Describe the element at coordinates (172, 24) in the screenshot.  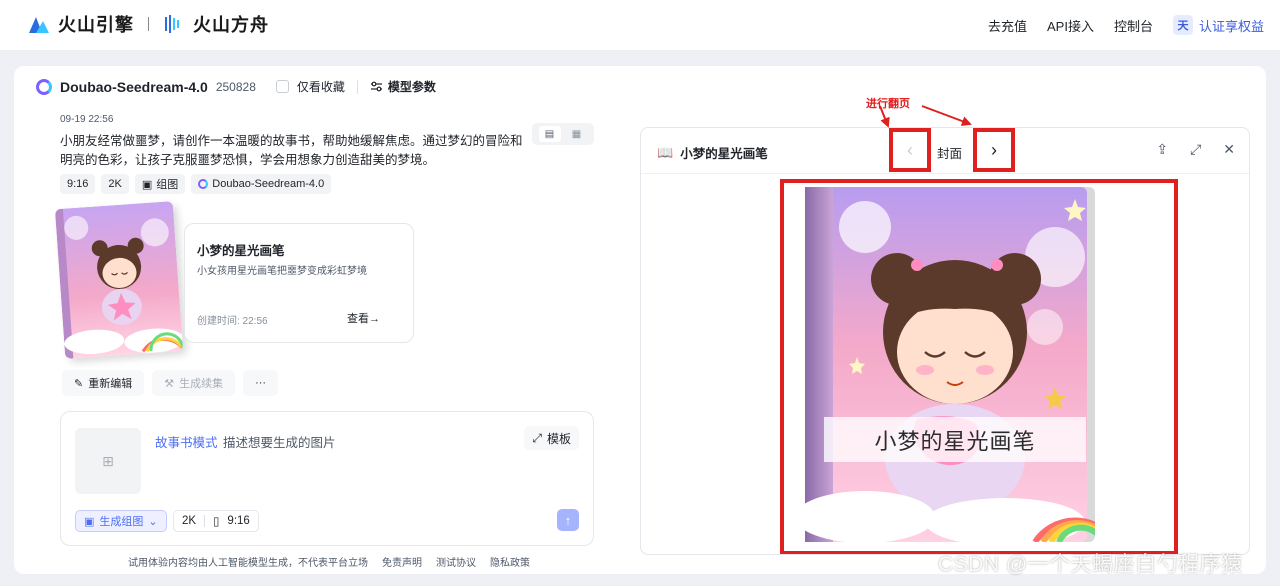
I see `ark-logo-icon` at that location.